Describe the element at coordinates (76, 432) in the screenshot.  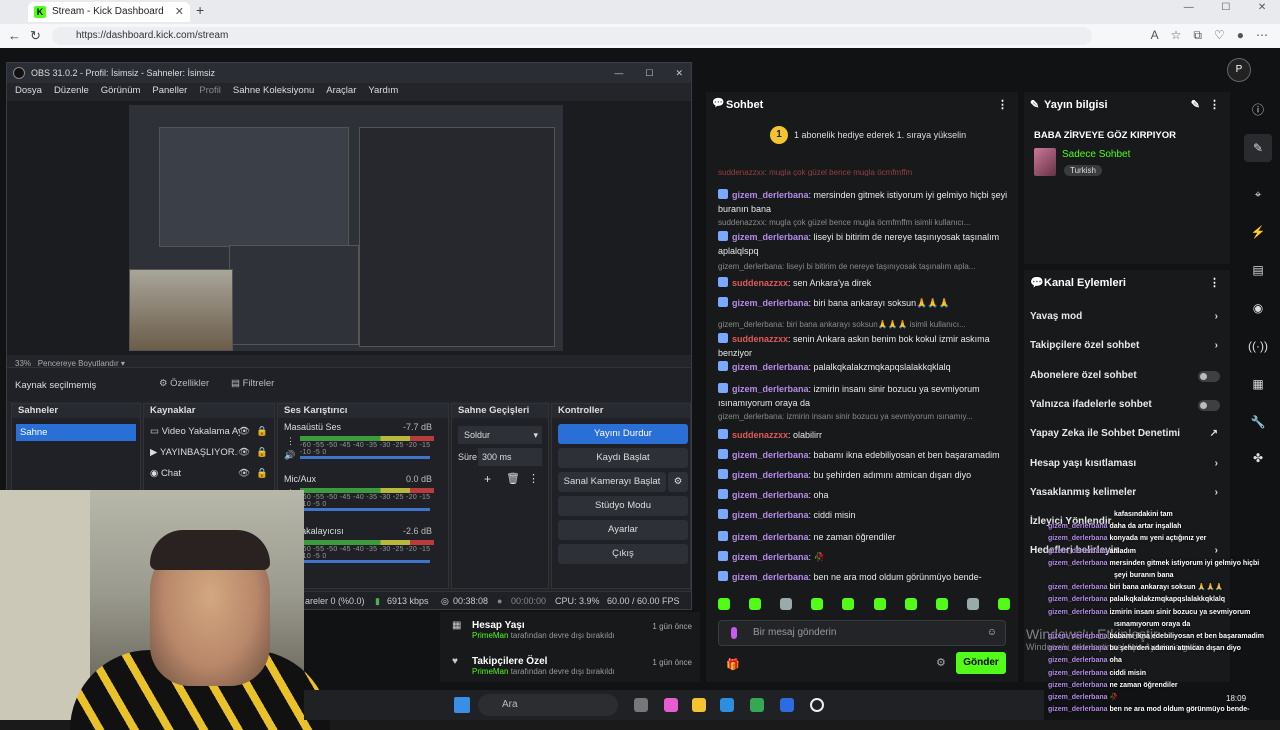
I see `scene-item: Sahne` at that location.